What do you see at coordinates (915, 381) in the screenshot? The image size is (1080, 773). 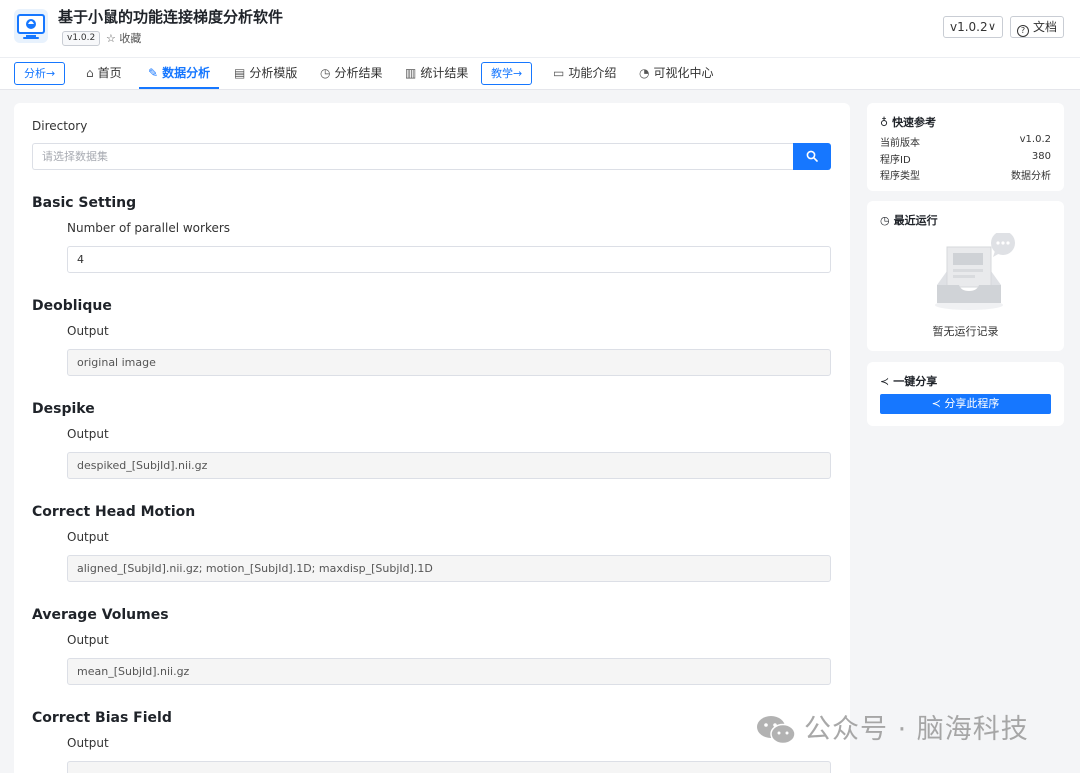 I see `share-title-text: 一键分享` at bounding box center [915, 381].